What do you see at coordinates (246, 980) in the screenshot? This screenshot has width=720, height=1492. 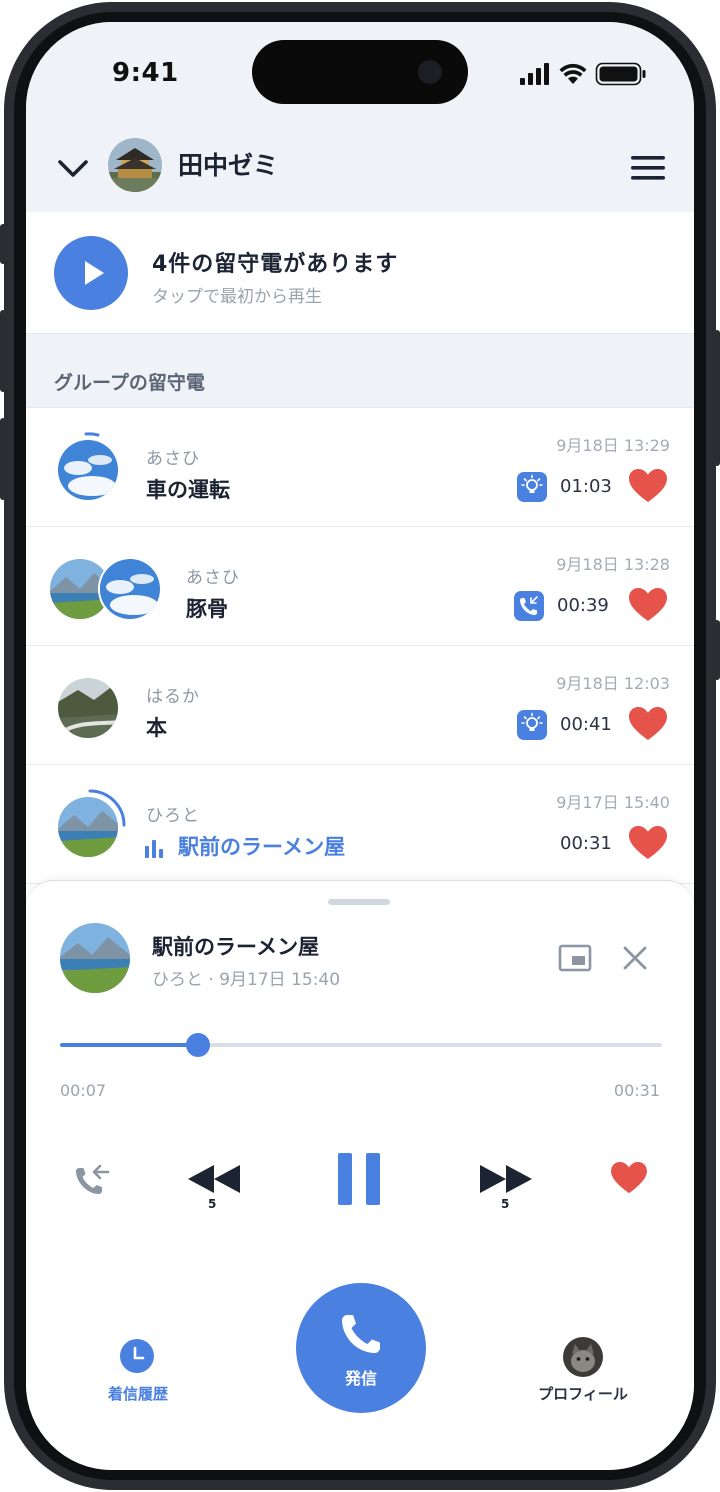 I see `player-subtitle: ひろと · 9月17日 15:40` at bounding box center [246, 980].